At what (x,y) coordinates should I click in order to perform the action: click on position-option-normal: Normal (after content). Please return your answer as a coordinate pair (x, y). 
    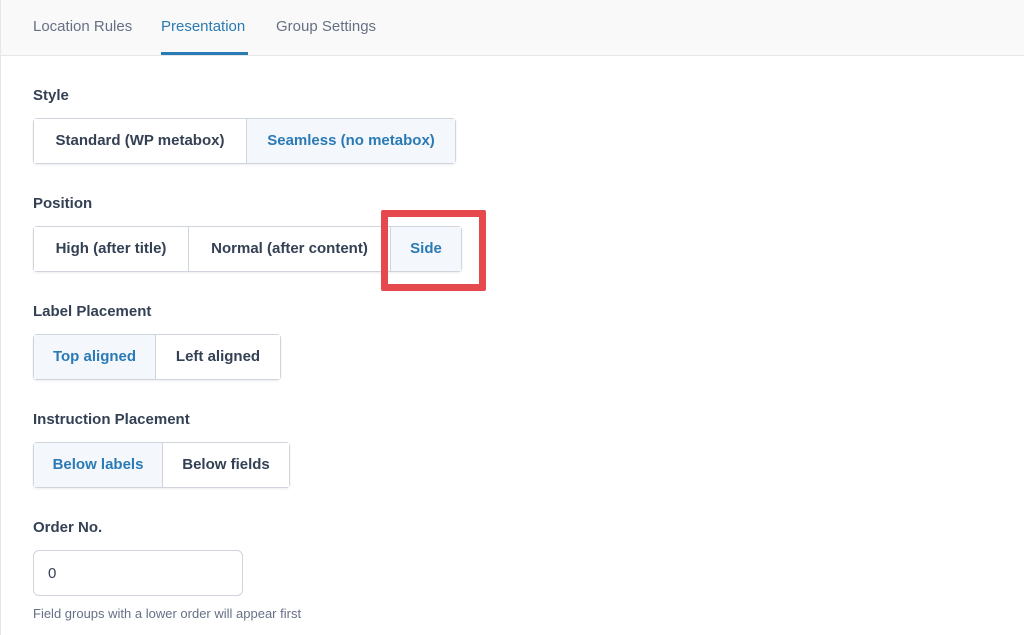
    Looking at the image, I should click on (290, 249).